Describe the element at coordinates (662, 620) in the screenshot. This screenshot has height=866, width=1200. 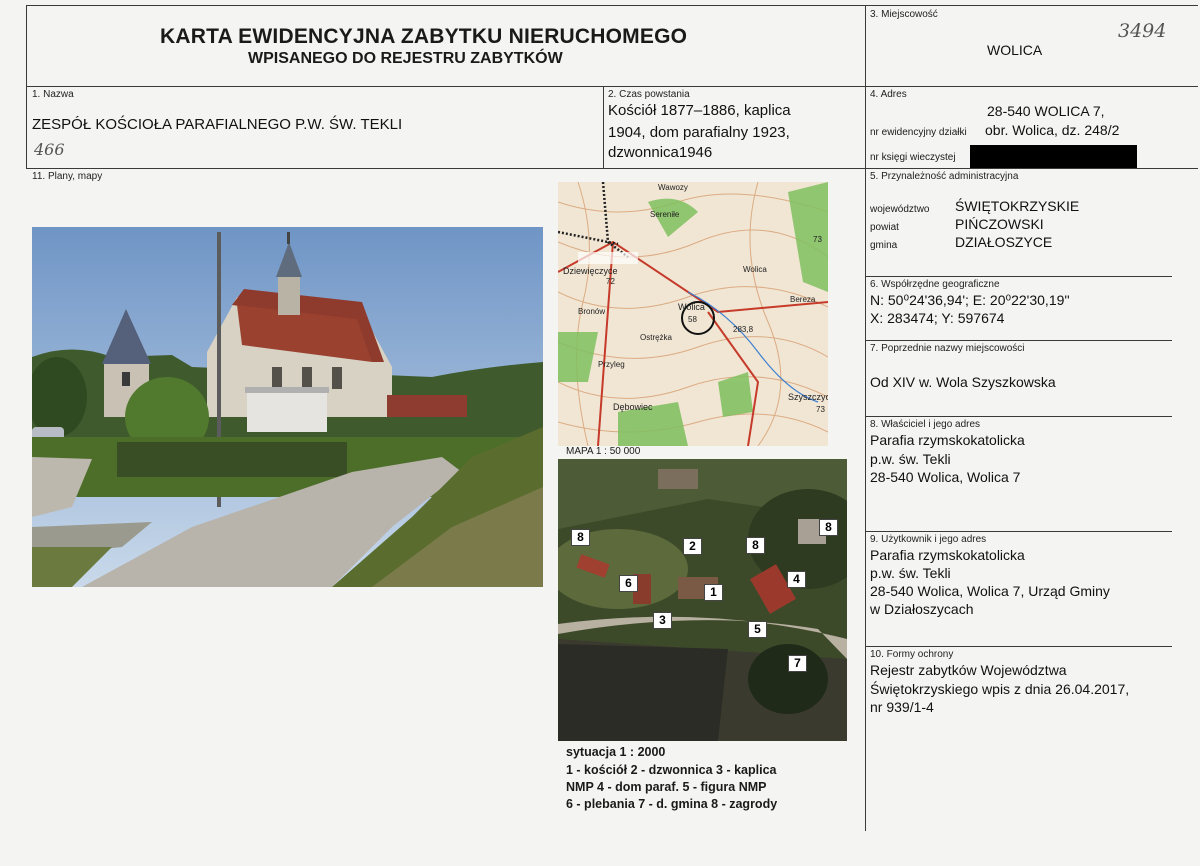
I see `aerial-marker: 3` at that location.